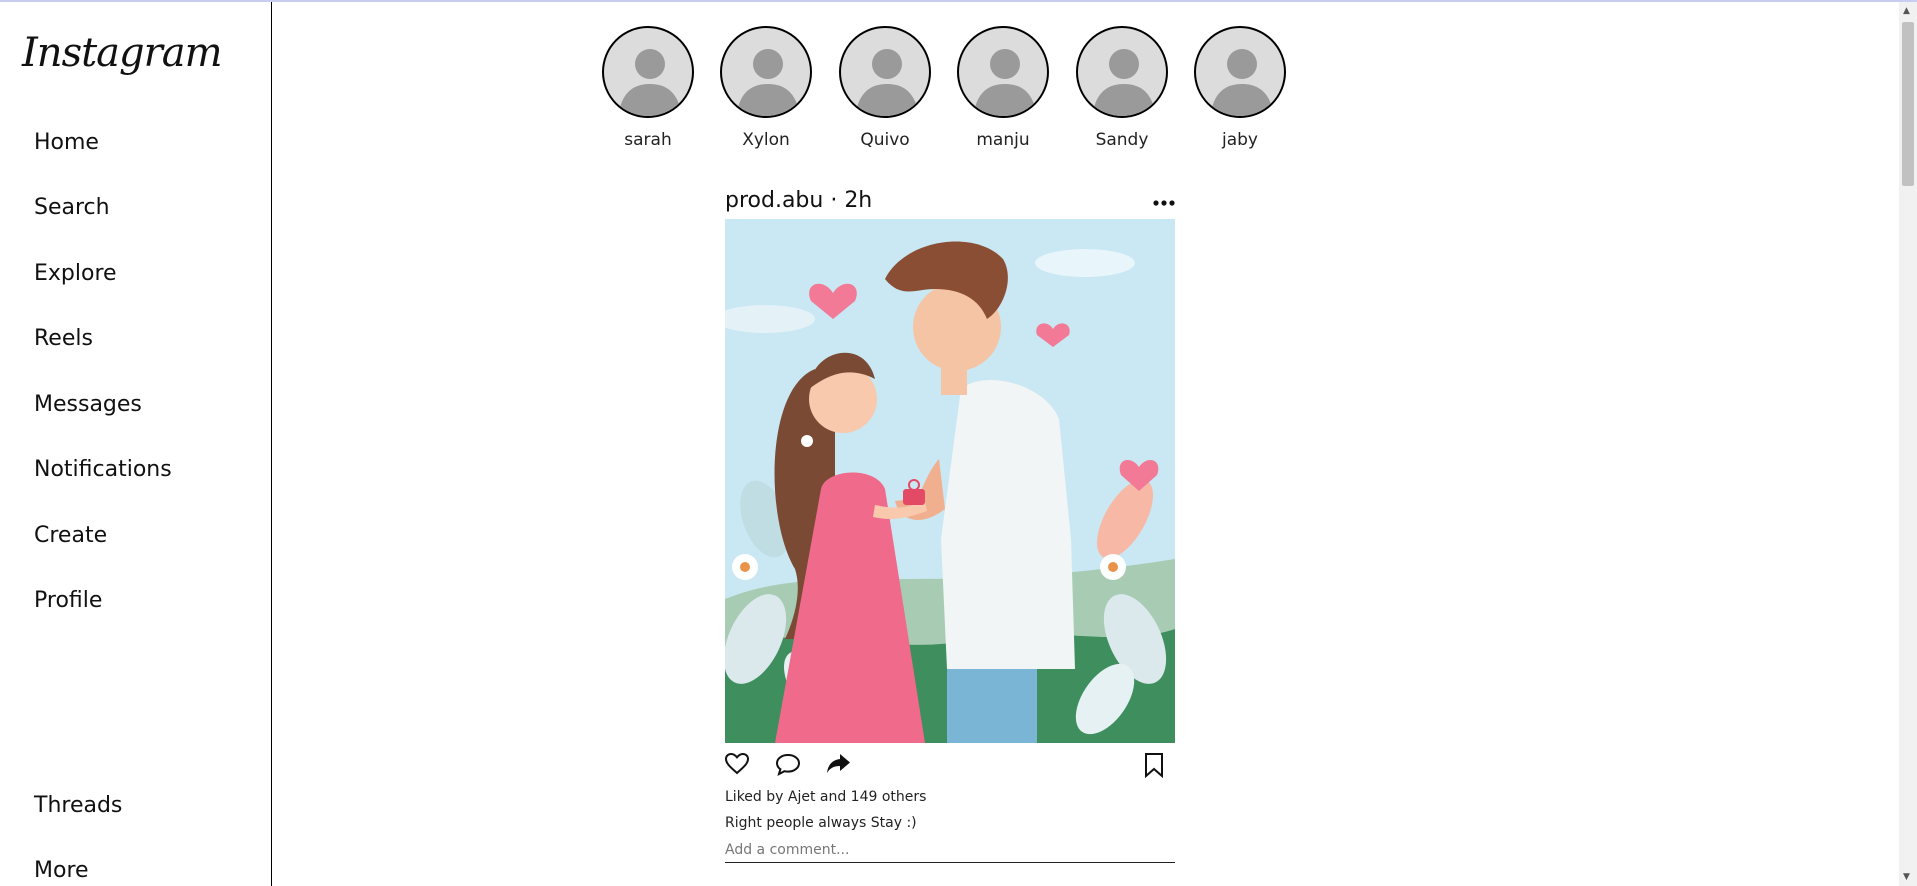 The image size is (1917, 886). Describe the element at coordinates (66, 142) in the screenshot. I see `sidebar-item-home: Home` at that location.